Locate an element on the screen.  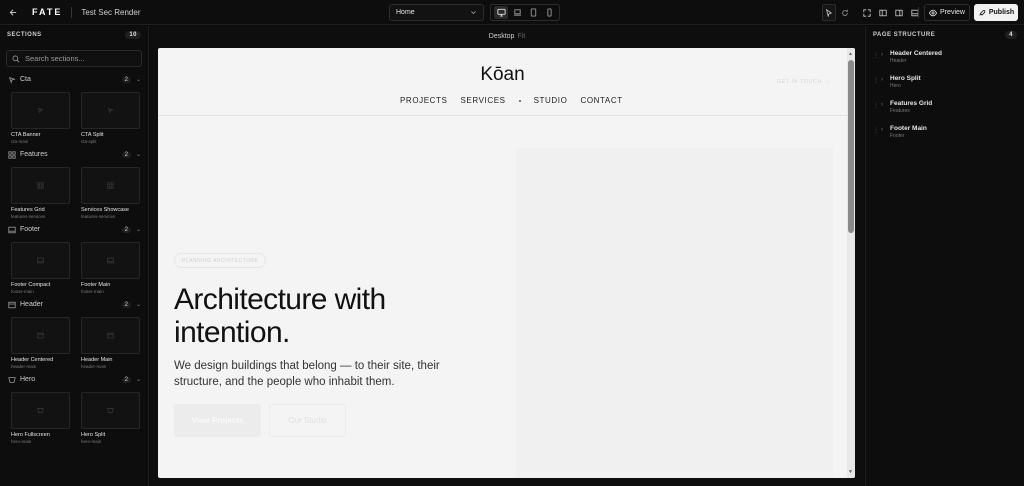
nav-link-projects: PROJECTS is located at coordinates (423, 100).